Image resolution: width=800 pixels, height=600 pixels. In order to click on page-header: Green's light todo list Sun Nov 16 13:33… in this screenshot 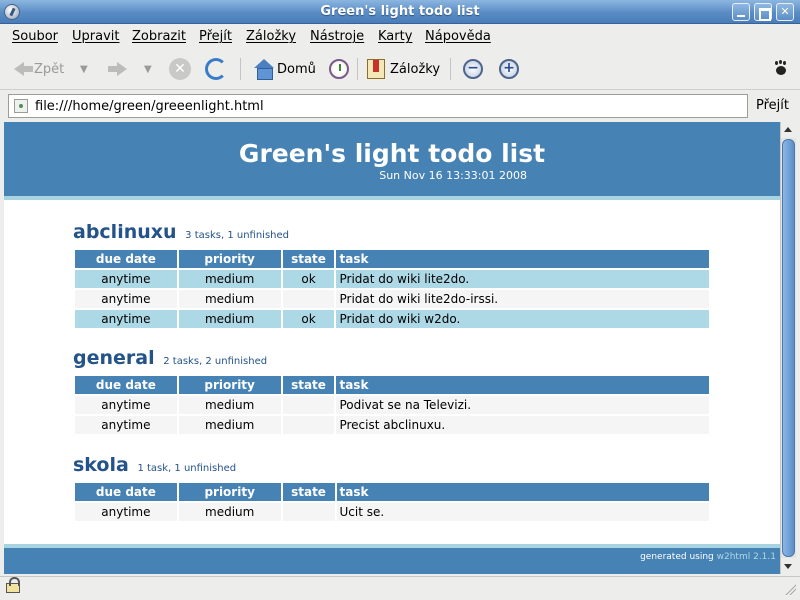, I will do `click(392, 161)`.